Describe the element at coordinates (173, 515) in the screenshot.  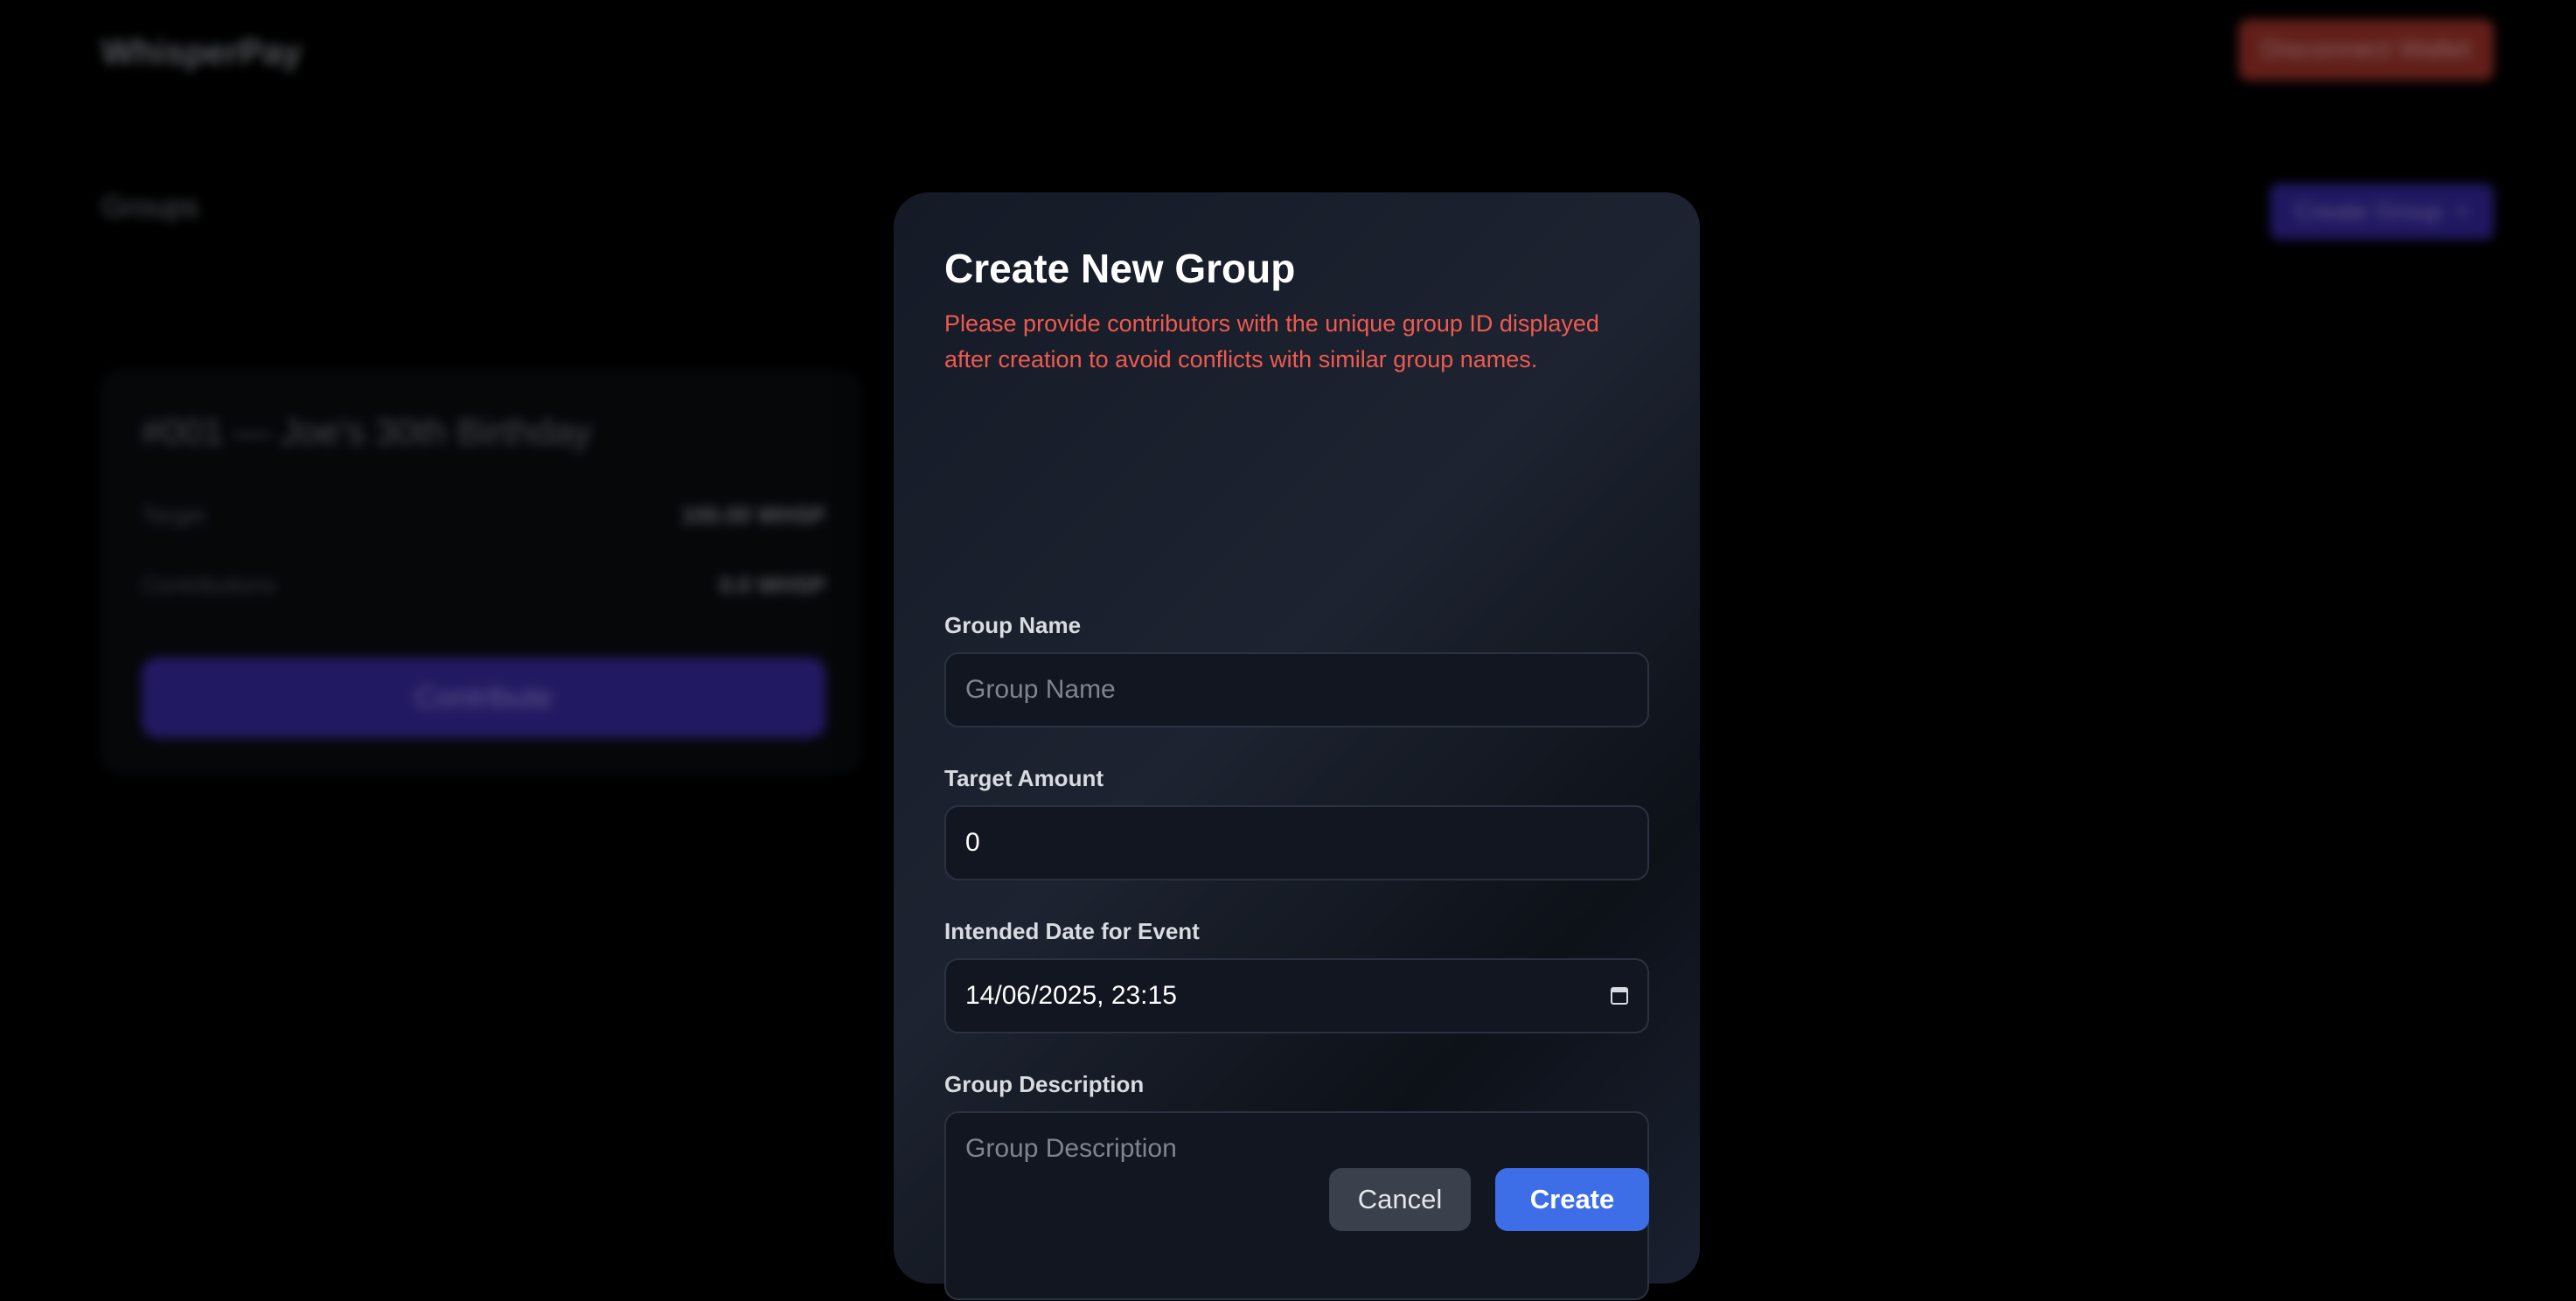
I see `target-label: Target` at that location.